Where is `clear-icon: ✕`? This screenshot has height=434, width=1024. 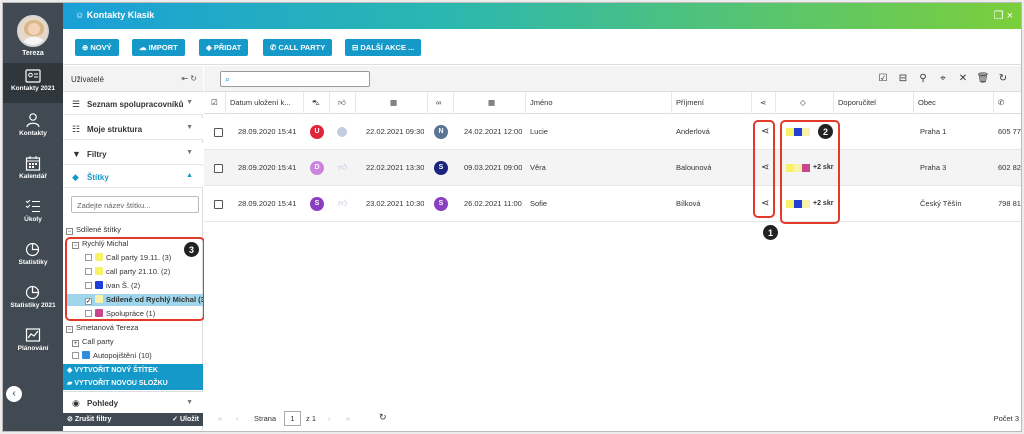 clear-icon: ✕ is located at coordinates (963, 78).